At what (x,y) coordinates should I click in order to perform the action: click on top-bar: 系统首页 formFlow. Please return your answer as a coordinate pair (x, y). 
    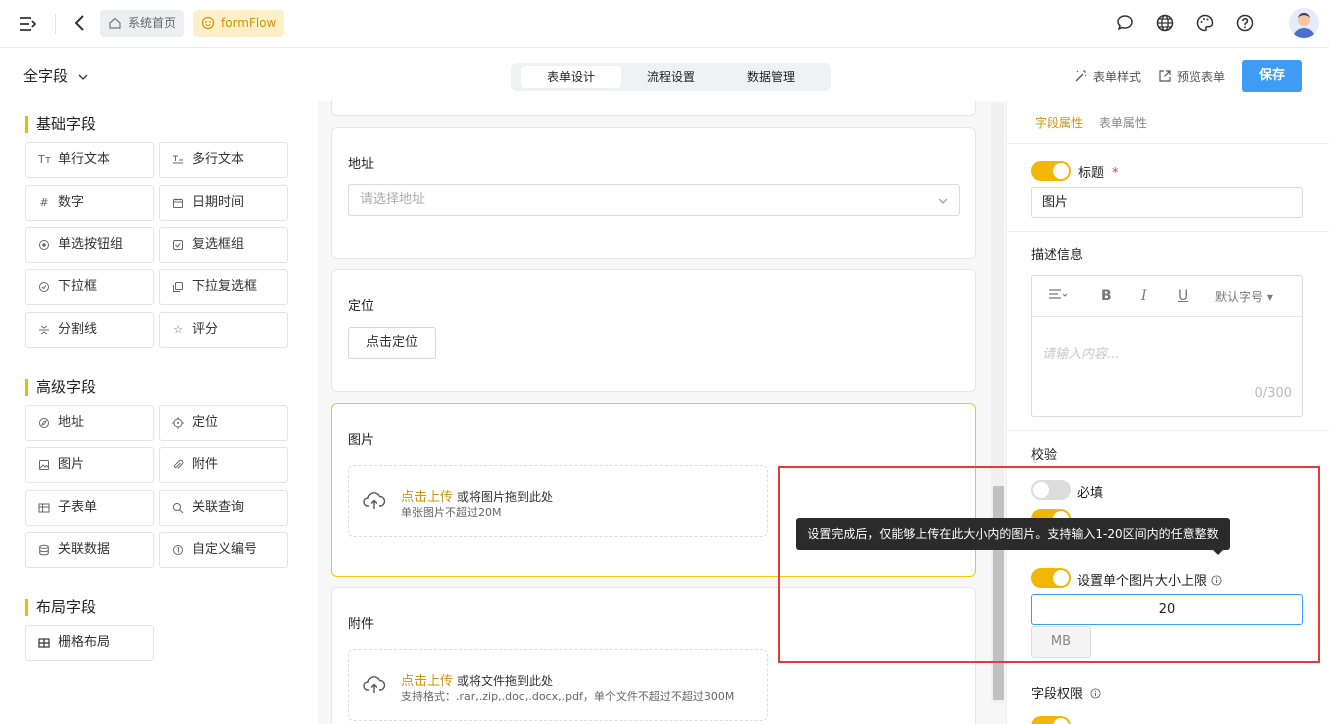
    Looking at the image, I should click on (664, 24).